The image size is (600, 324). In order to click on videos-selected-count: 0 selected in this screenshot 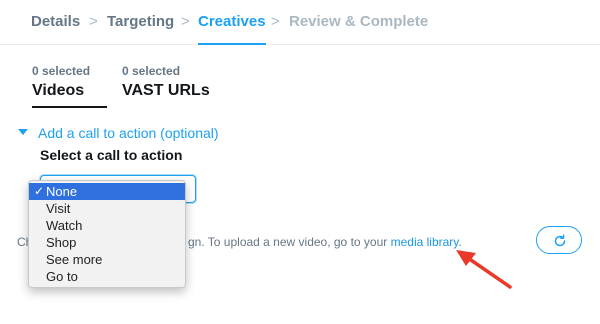, I will do `click(61, 71)`.